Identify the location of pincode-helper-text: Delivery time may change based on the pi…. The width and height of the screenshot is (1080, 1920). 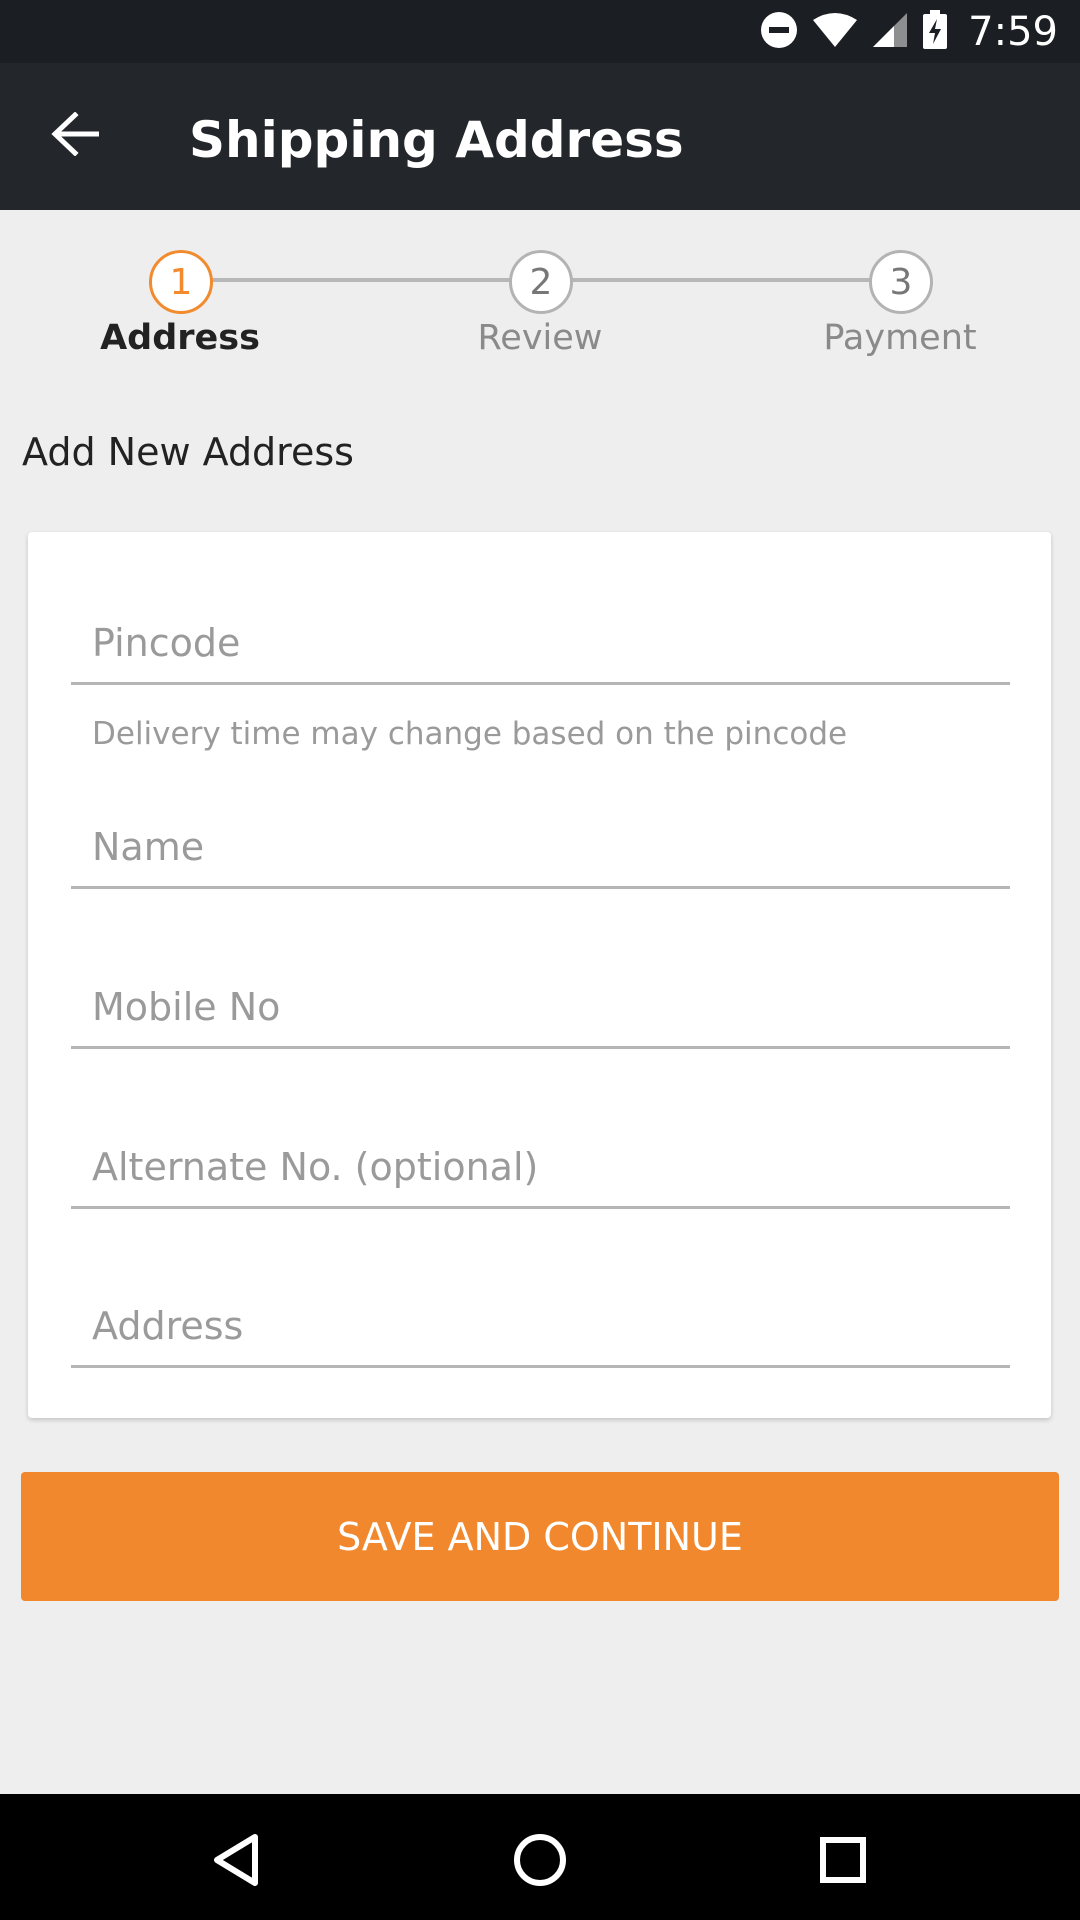
(470, 734).